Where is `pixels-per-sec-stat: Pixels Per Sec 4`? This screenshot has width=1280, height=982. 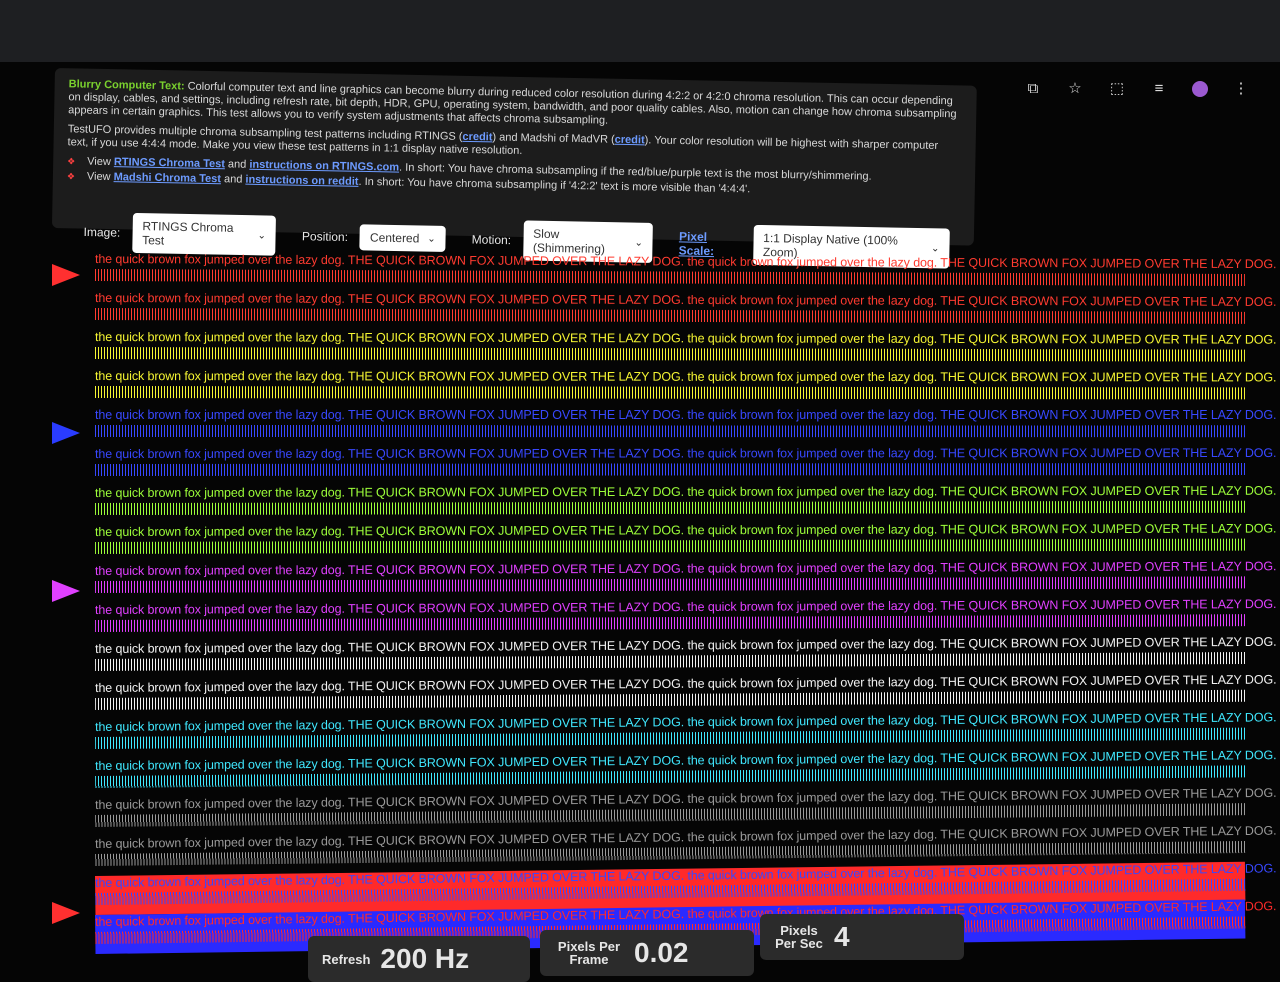
pixels-per-sec-stat: Pixels Per Sec 4 is located at coordinates (862, 937).